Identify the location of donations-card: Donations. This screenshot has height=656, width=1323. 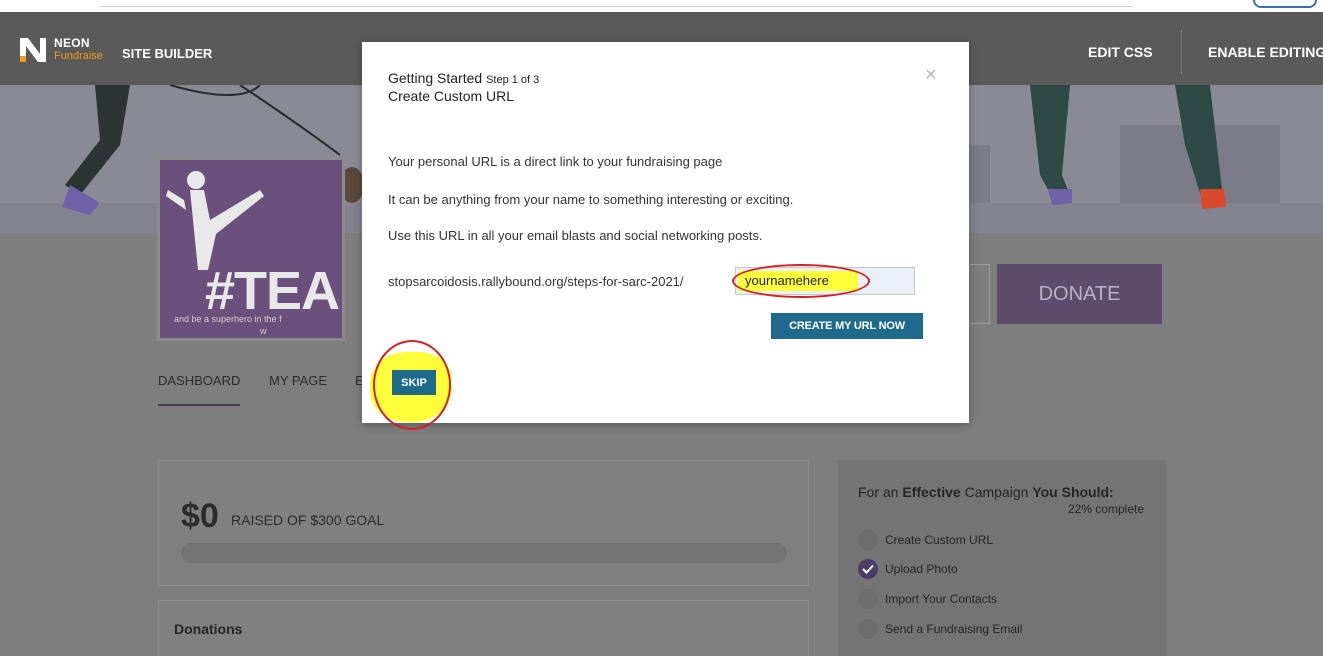
(483, 628).